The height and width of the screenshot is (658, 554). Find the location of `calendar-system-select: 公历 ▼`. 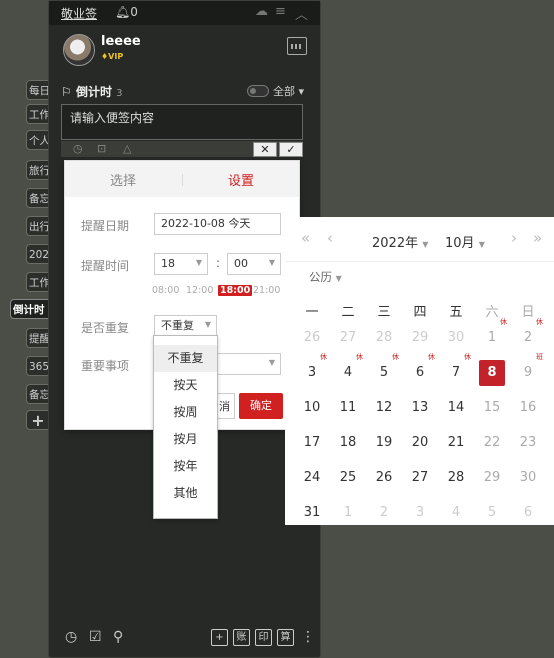

calendar-system-select: 公历 ▼ is located at coordinates (325, 277).